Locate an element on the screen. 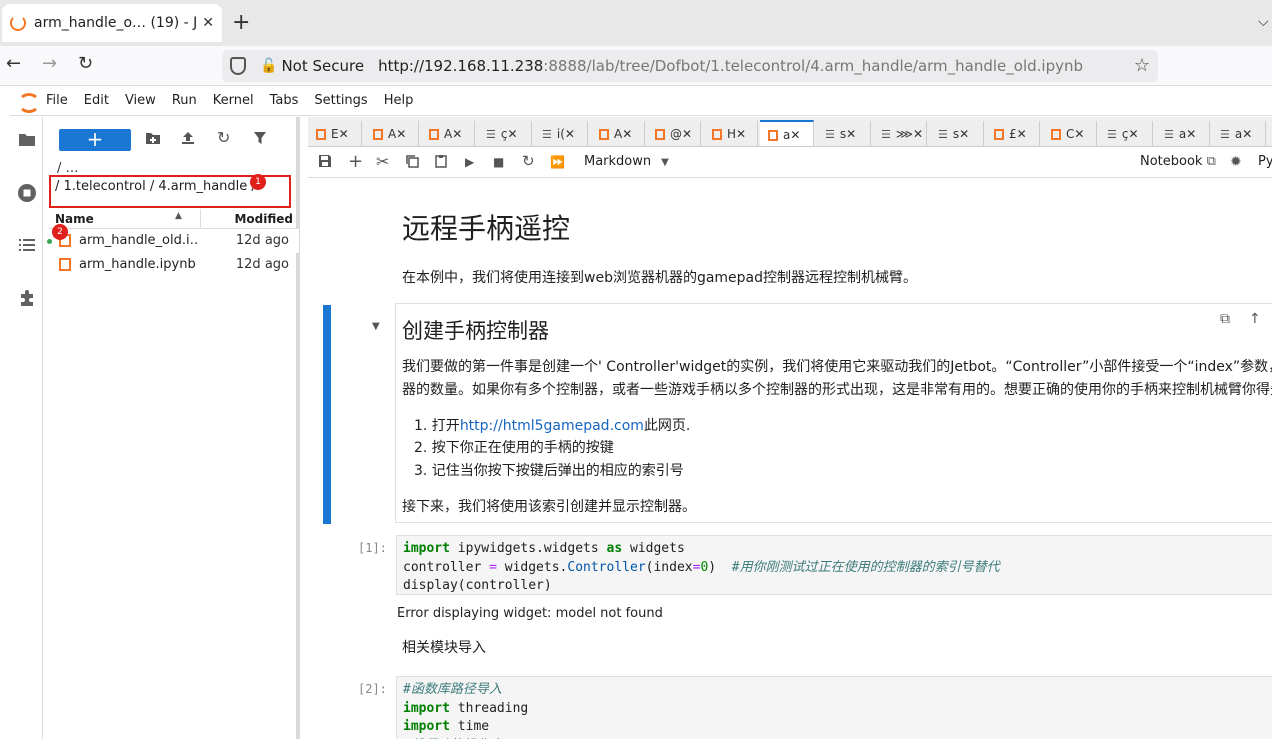 The width and height of the screenshot is (1272, 739). filter-icon is located at coordinates (260, 140).